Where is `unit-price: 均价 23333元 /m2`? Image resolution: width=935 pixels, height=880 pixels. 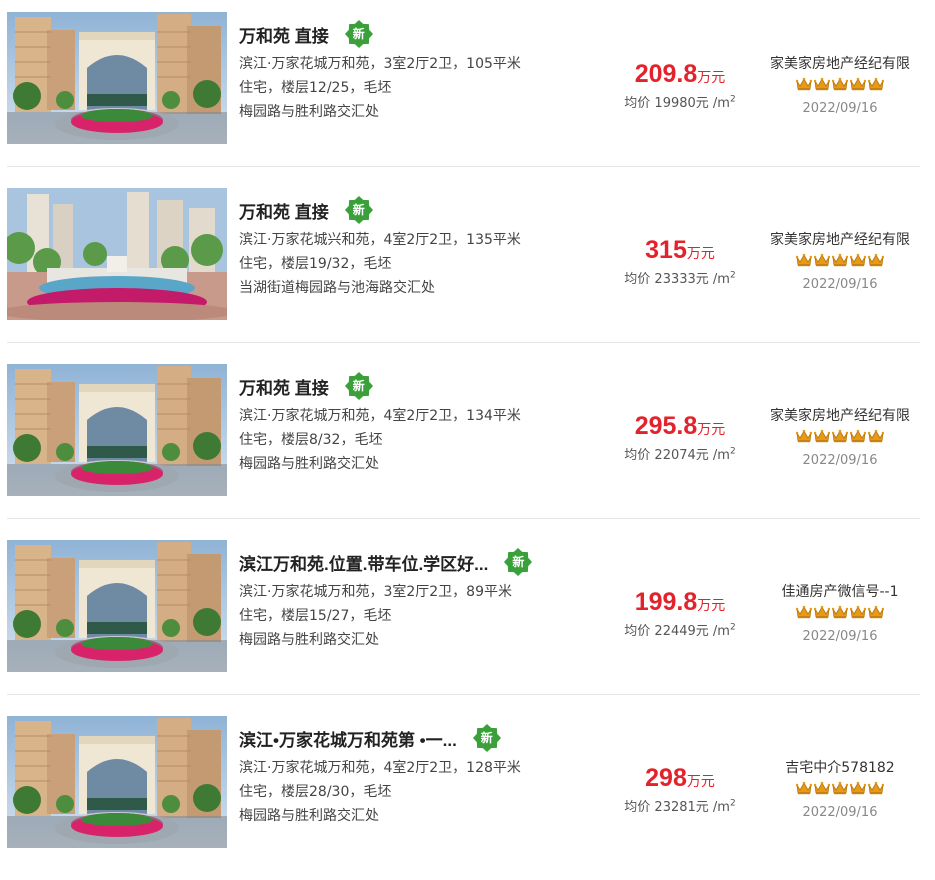 unit-price: 均价 23333元 /m2 is located at coordinates (680, 277).